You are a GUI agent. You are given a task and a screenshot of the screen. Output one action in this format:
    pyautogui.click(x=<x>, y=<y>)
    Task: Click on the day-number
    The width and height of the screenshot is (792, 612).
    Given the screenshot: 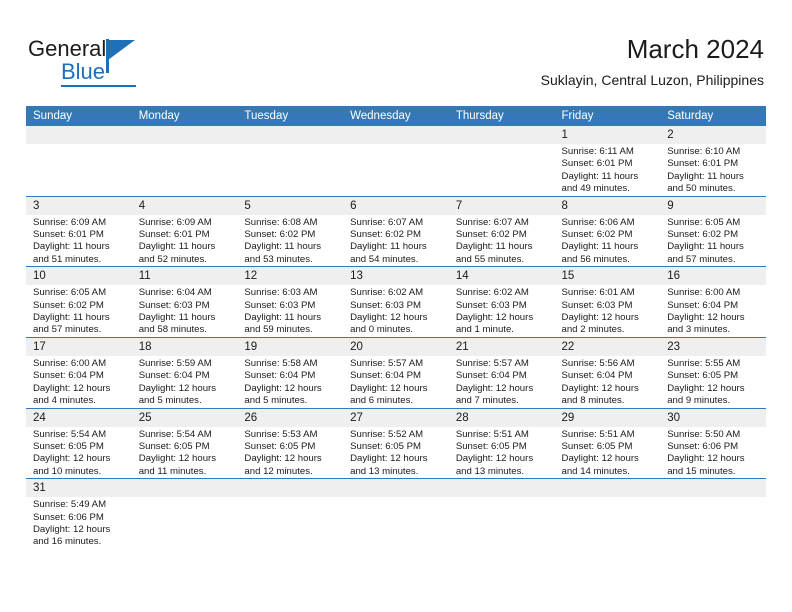 What is the action you would take?
    pyautogui.click(x=290, y=135)
    